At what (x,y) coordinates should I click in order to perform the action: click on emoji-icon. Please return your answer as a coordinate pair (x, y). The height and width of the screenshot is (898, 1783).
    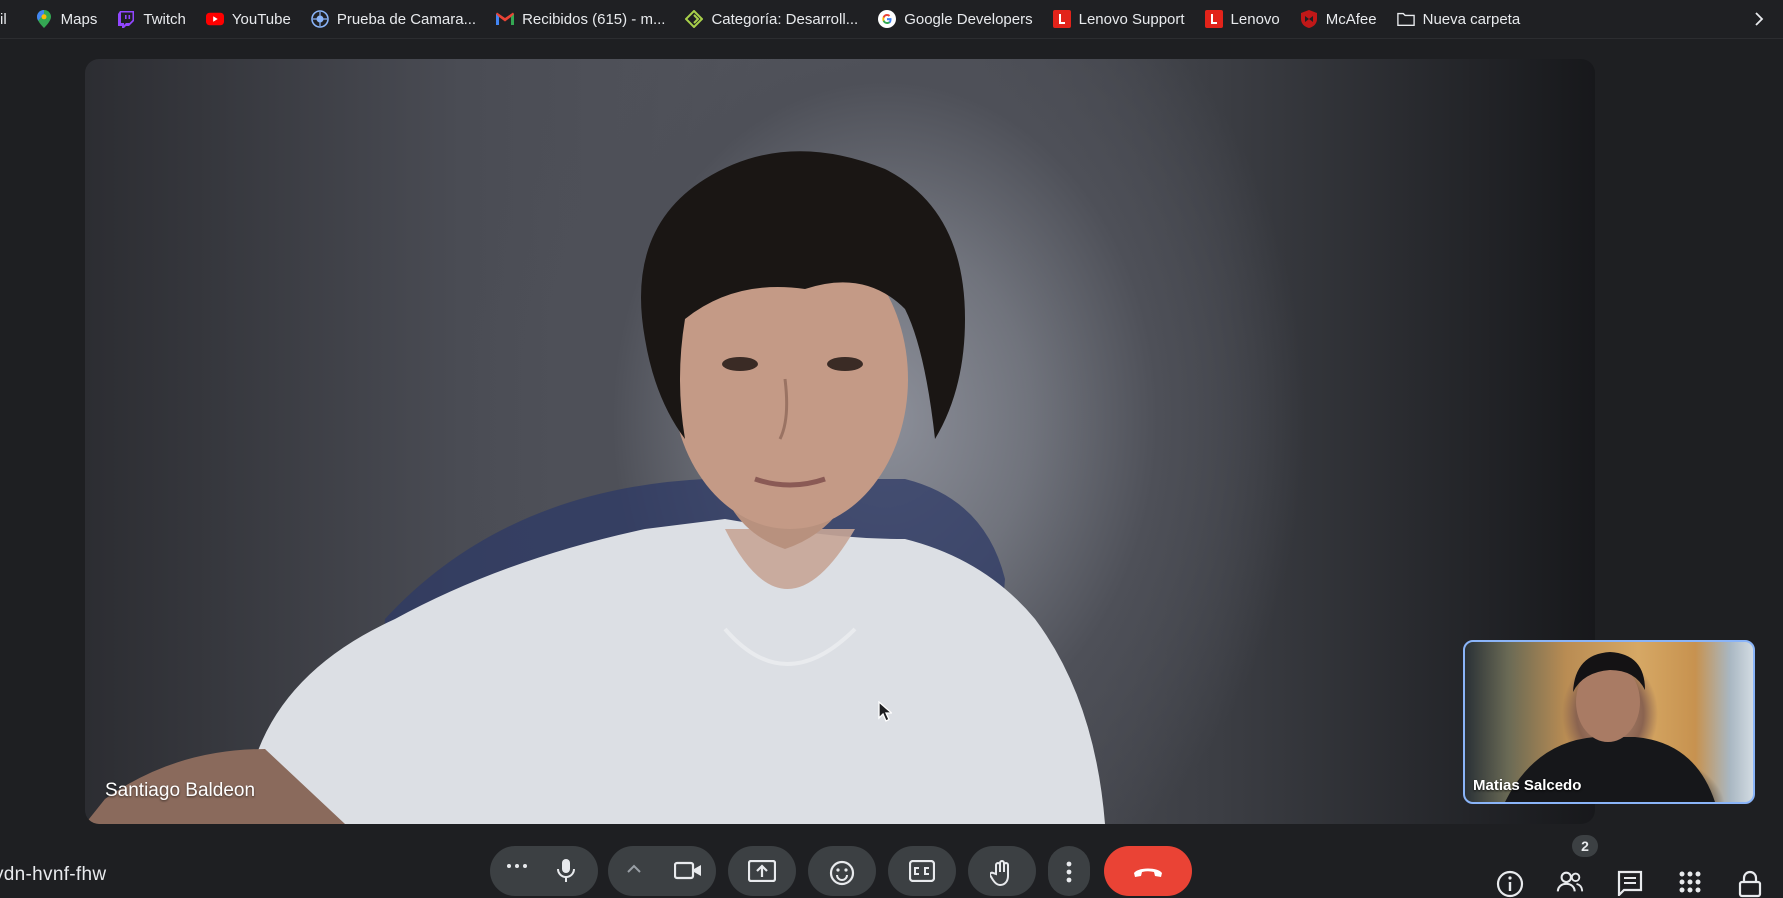
    Looking at the image, I should click on (842, 873).